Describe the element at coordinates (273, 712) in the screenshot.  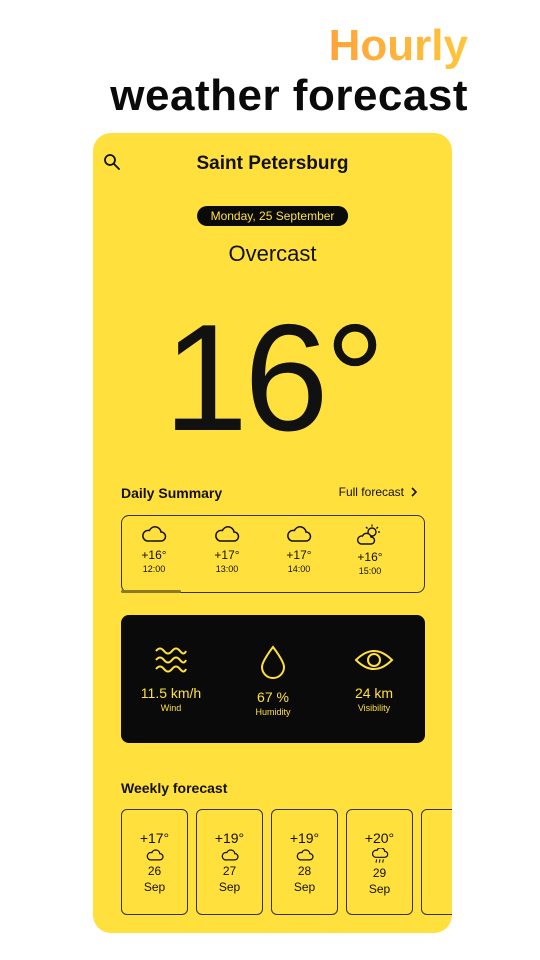
I see `humidity-label: Humidity` at that location.